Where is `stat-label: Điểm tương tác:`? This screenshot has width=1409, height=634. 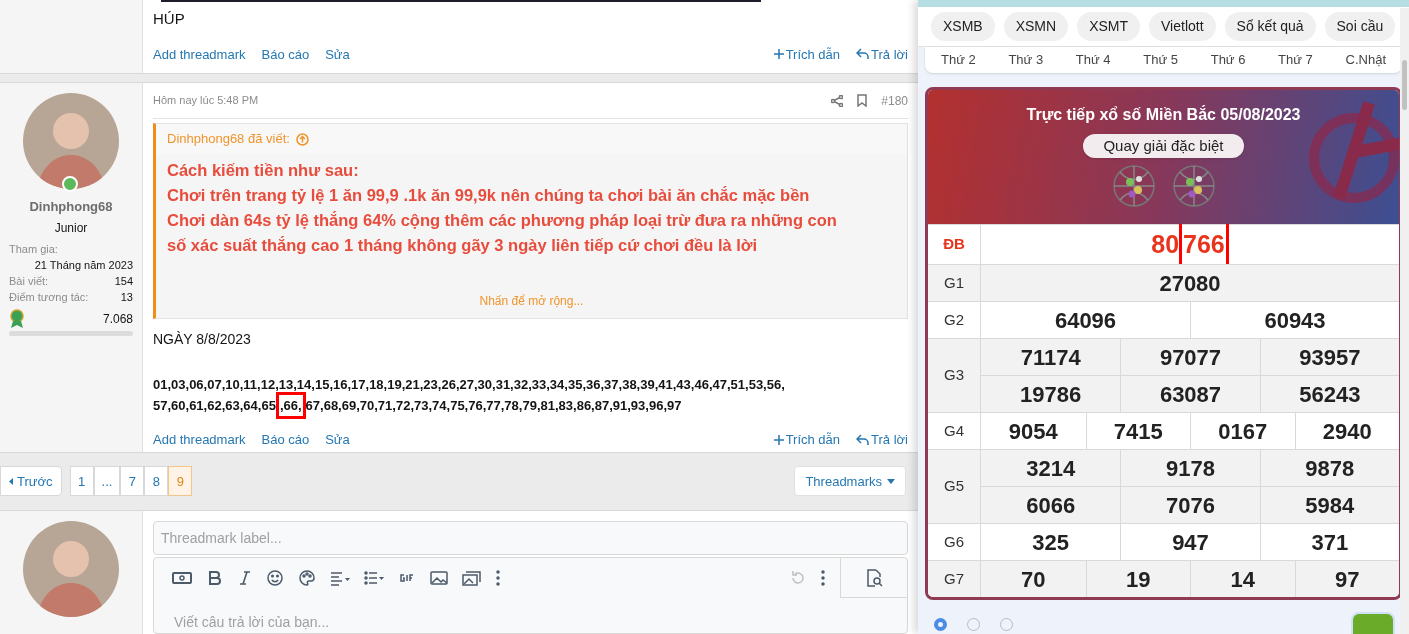
stat-label: Điểm tương tác: is located at coordinates (49, 297).